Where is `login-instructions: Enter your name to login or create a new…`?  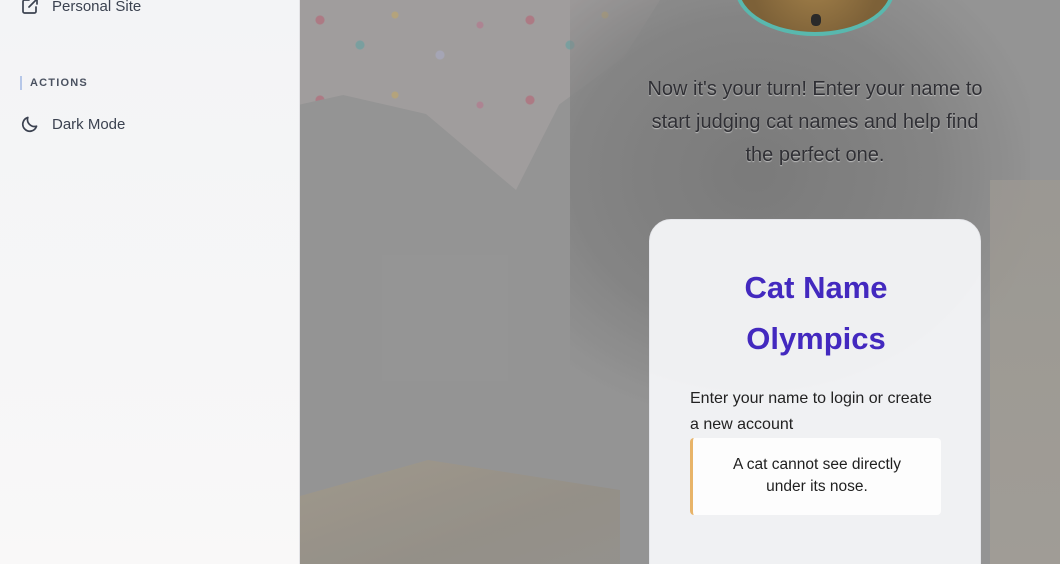
login-instructions: Enter your name to login or create a new… is located at coordinates (811, 411).